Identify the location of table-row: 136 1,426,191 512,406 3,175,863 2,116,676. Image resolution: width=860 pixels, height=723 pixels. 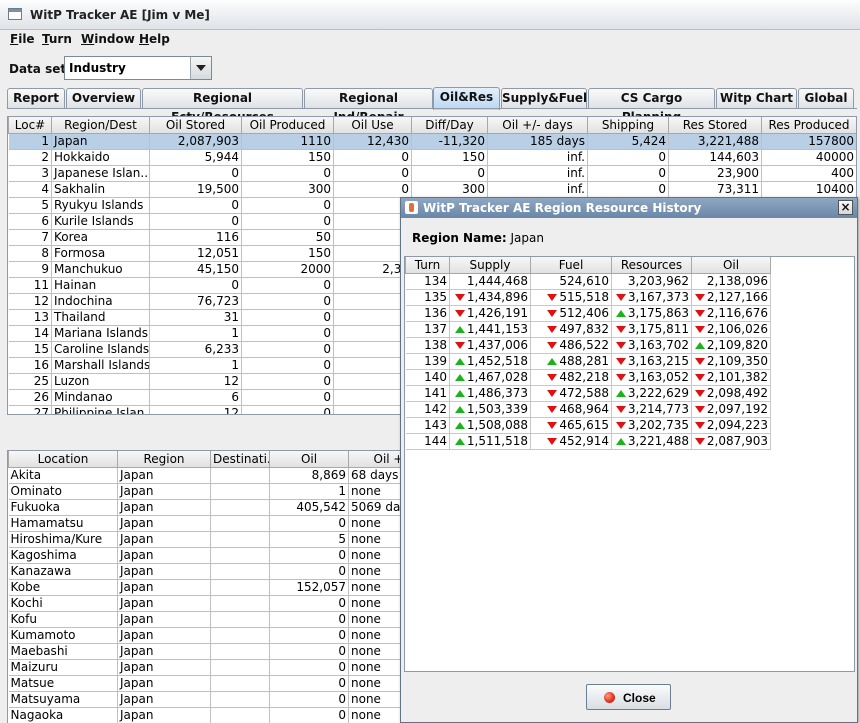
(588, 313).